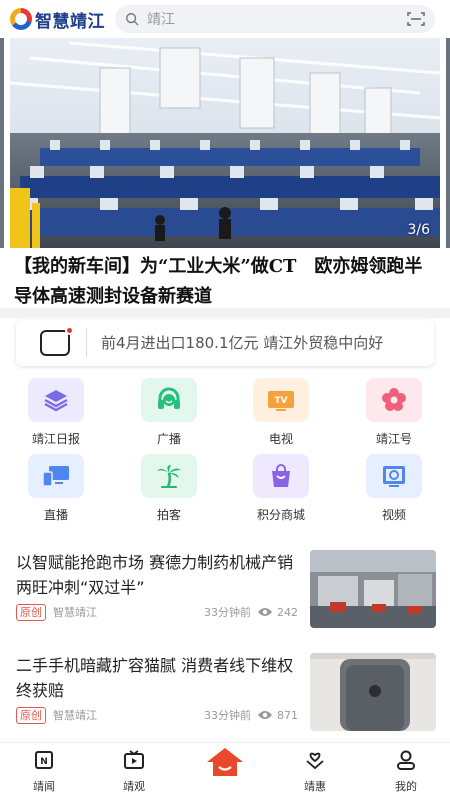 The image size is (450, 800). Describe the element at coordinates (155, 678) in the screenshot. I see `news-title: 二手手机暗藏扩容猫腻 消费者线下维权终获赔` at that location.